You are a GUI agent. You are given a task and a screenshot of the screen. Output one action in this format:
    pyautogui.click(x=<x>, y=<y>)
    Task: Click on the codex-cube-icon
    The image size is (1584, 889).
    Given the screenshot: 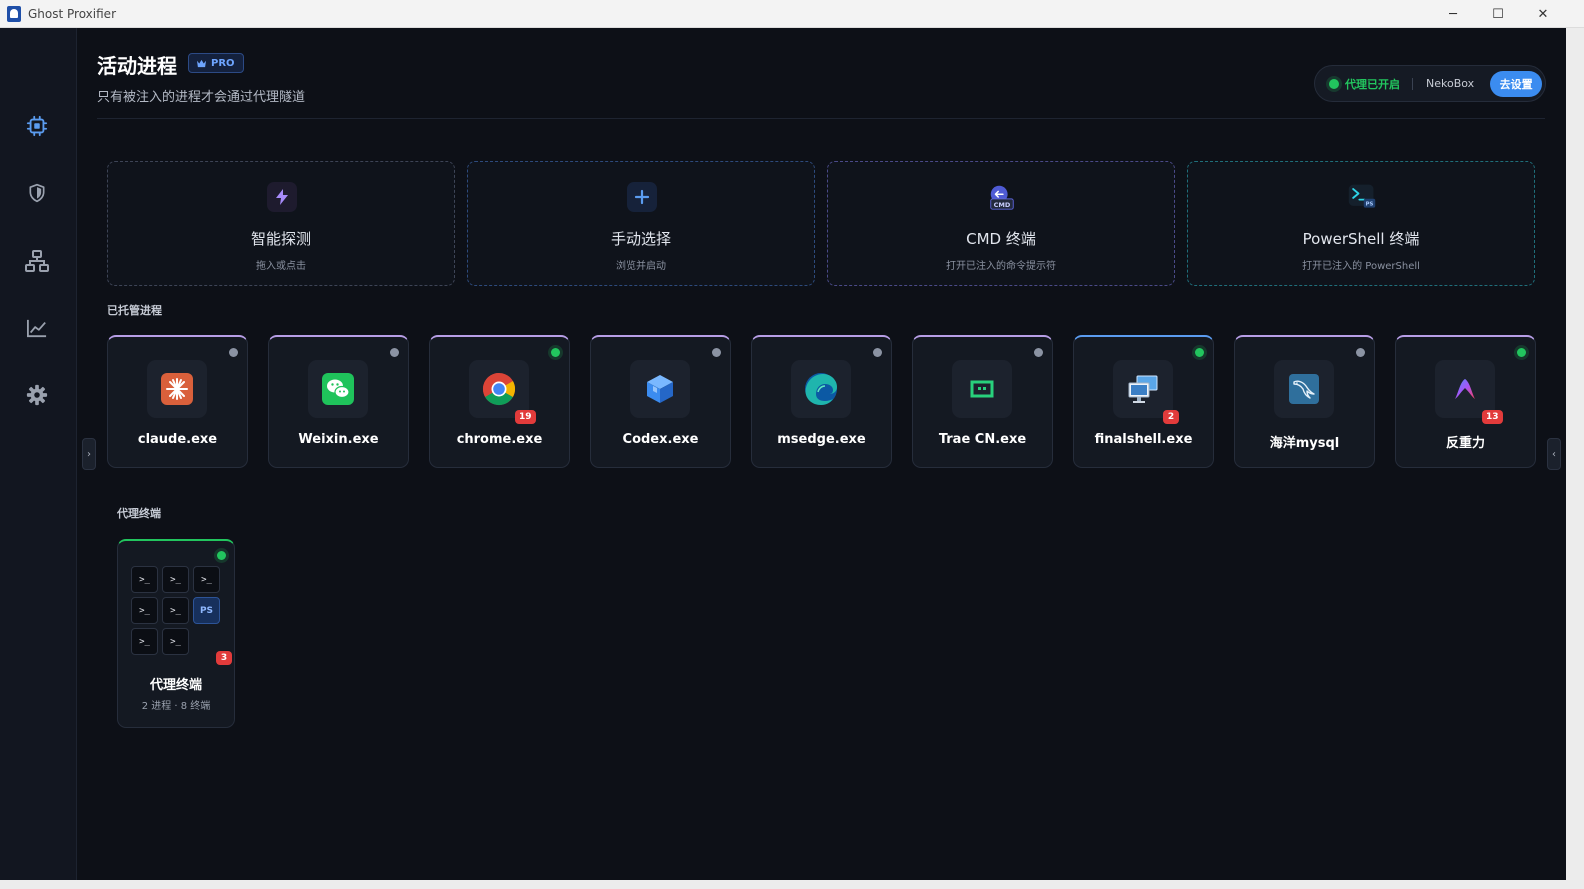 What is the action you would take?
    pyautogui.click(x=660, y=389)
    